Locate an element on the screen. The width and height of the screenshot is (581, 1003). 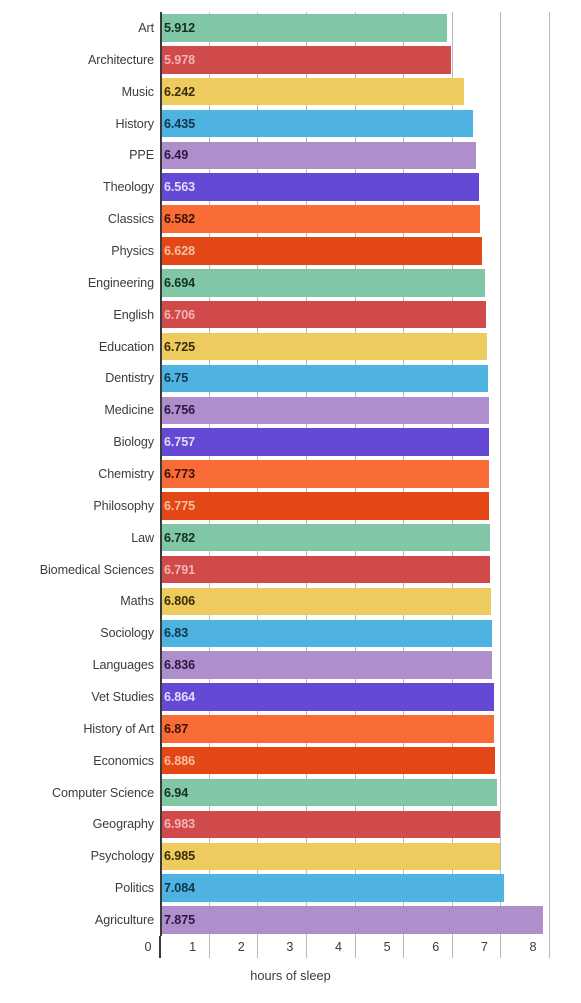
category-label: Classics is located at coordinates (130, 219).